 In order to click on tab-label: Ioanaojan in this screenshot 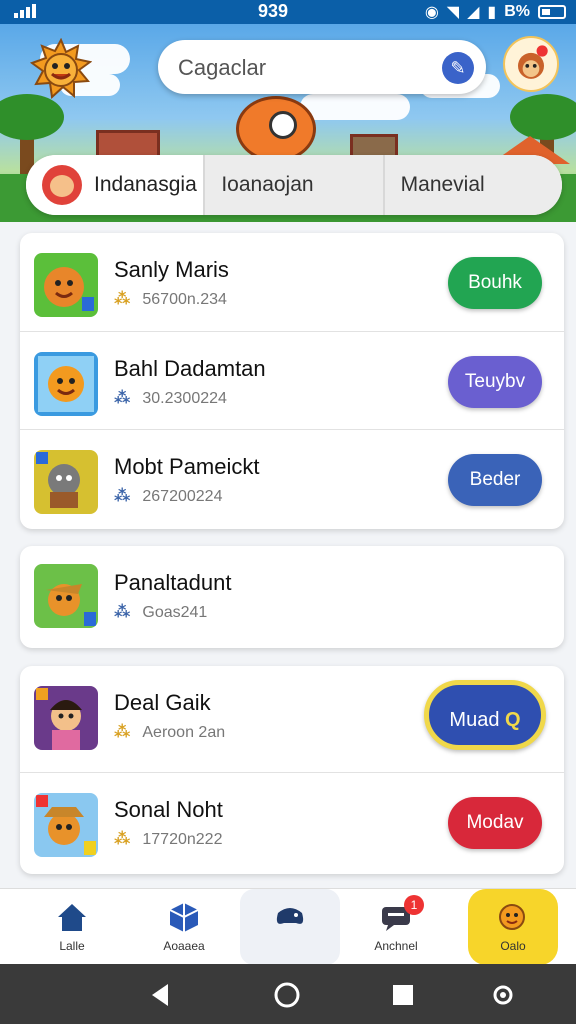, I will do `click(267, 184)`.